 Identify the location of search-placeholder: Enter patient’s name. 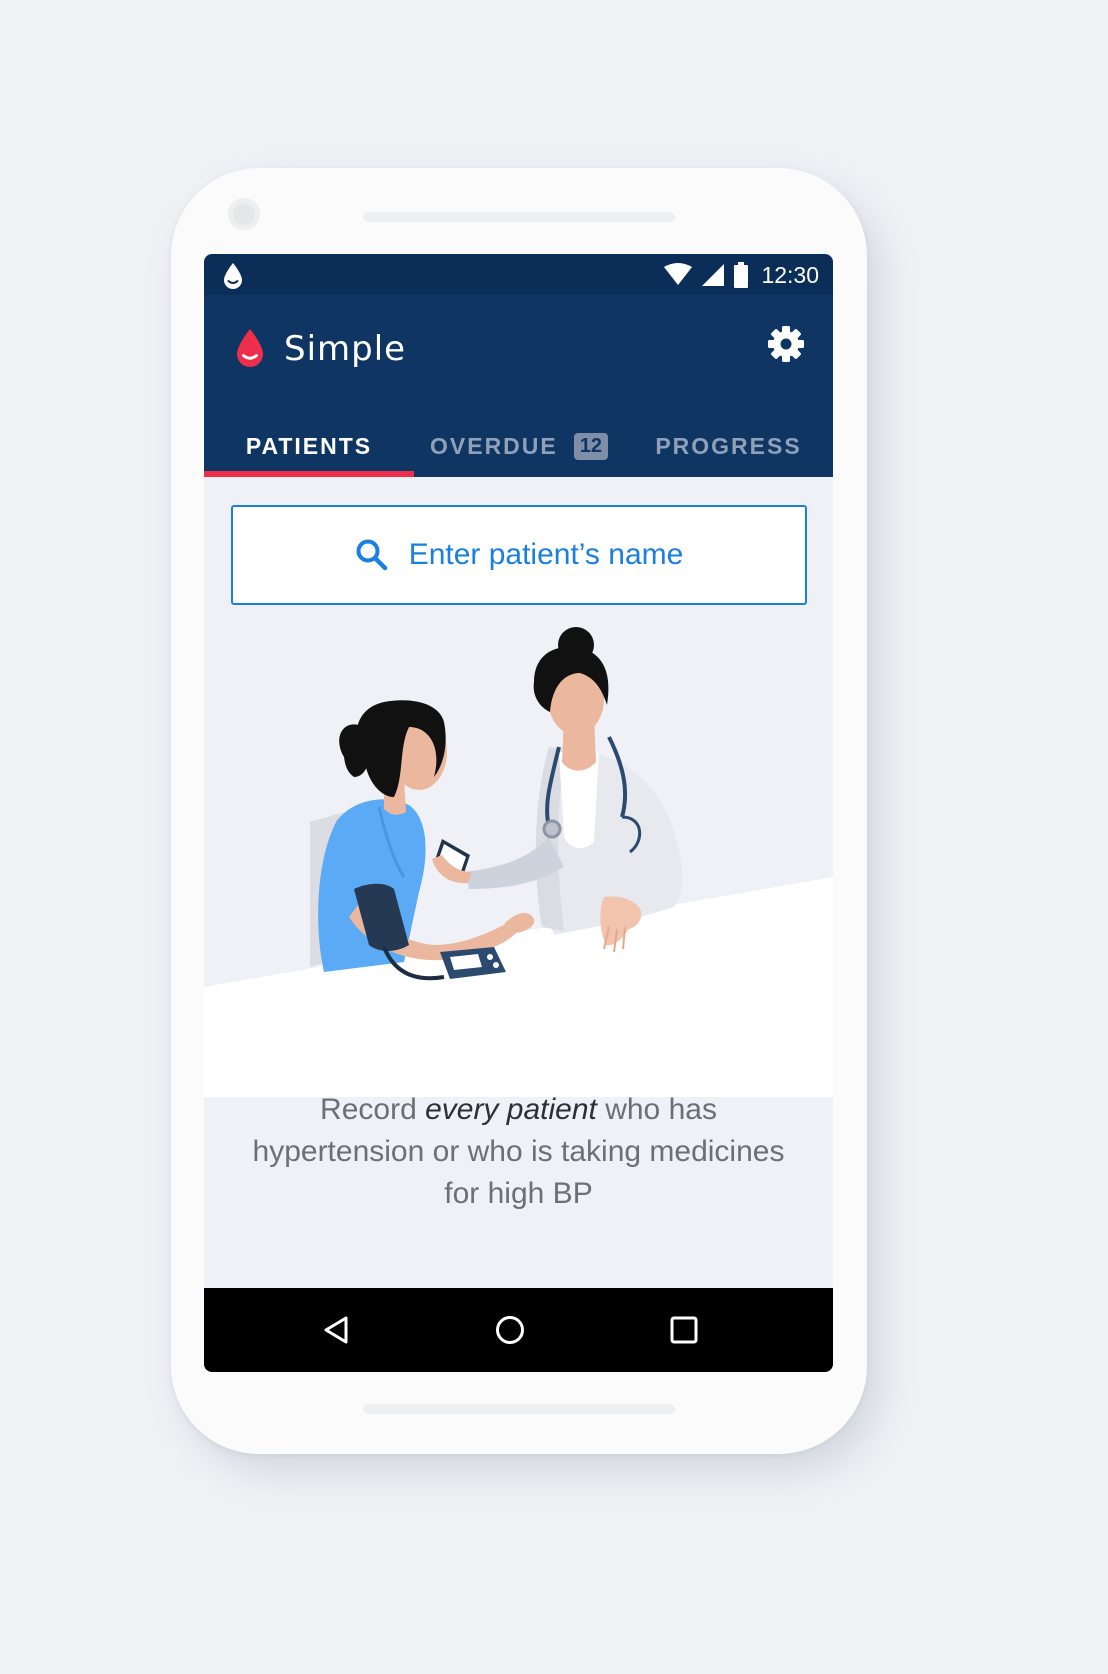
(546, 554).